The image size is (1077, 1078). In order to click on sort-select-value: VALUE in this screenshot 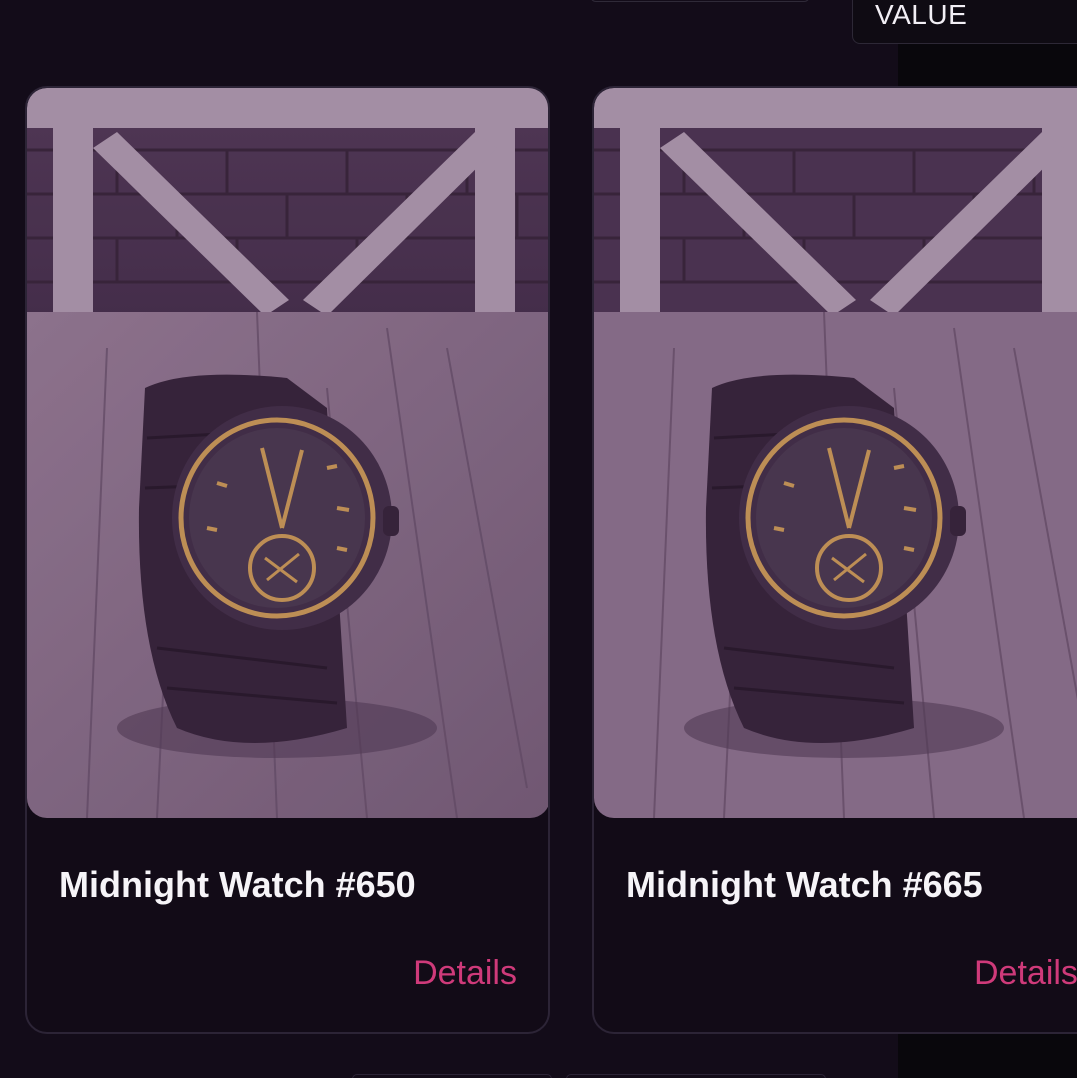, I will do `click(921, 15)`.